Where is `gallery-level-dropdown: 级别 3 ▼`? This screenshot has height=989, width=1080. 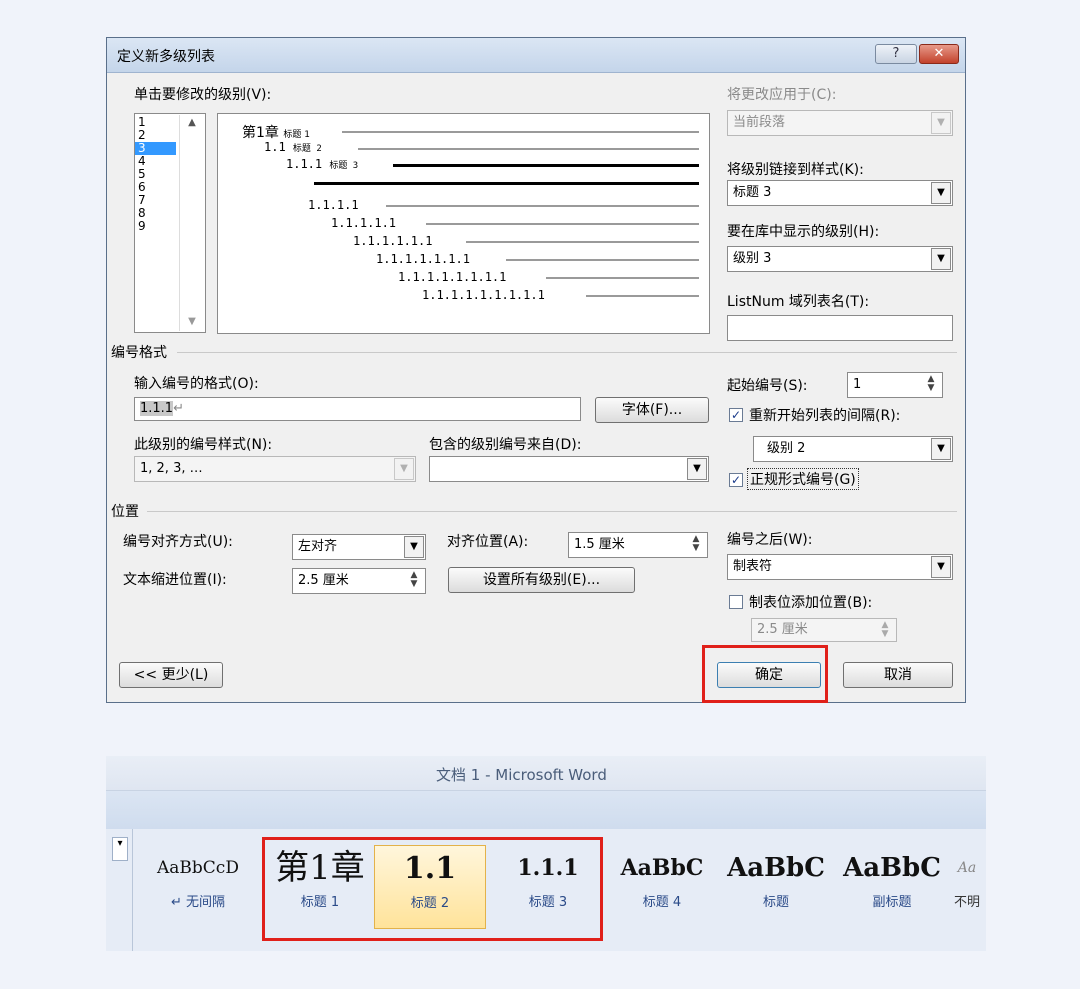 gallery-level-dropdown: 级别 3 ▼ is located at coordinates (840, 259).